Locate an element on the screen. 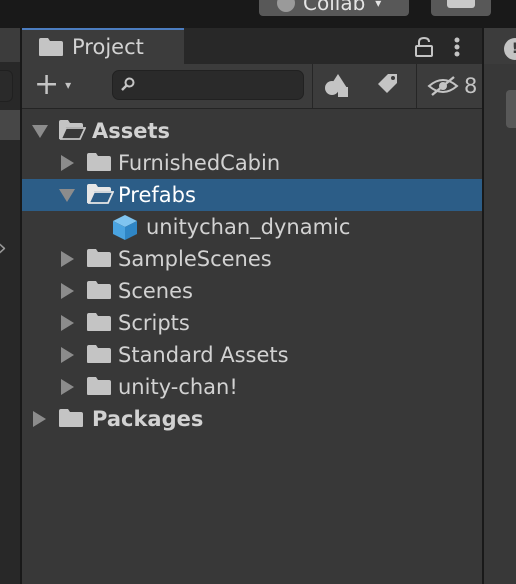  tree-row-packages: Packages is located at coordinates (252, 419).